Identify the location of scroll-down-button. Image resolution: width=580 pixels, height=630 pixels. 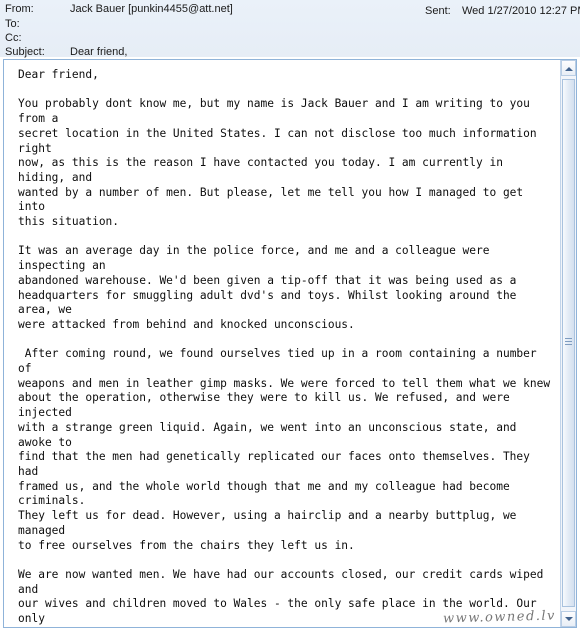
(568, 619).